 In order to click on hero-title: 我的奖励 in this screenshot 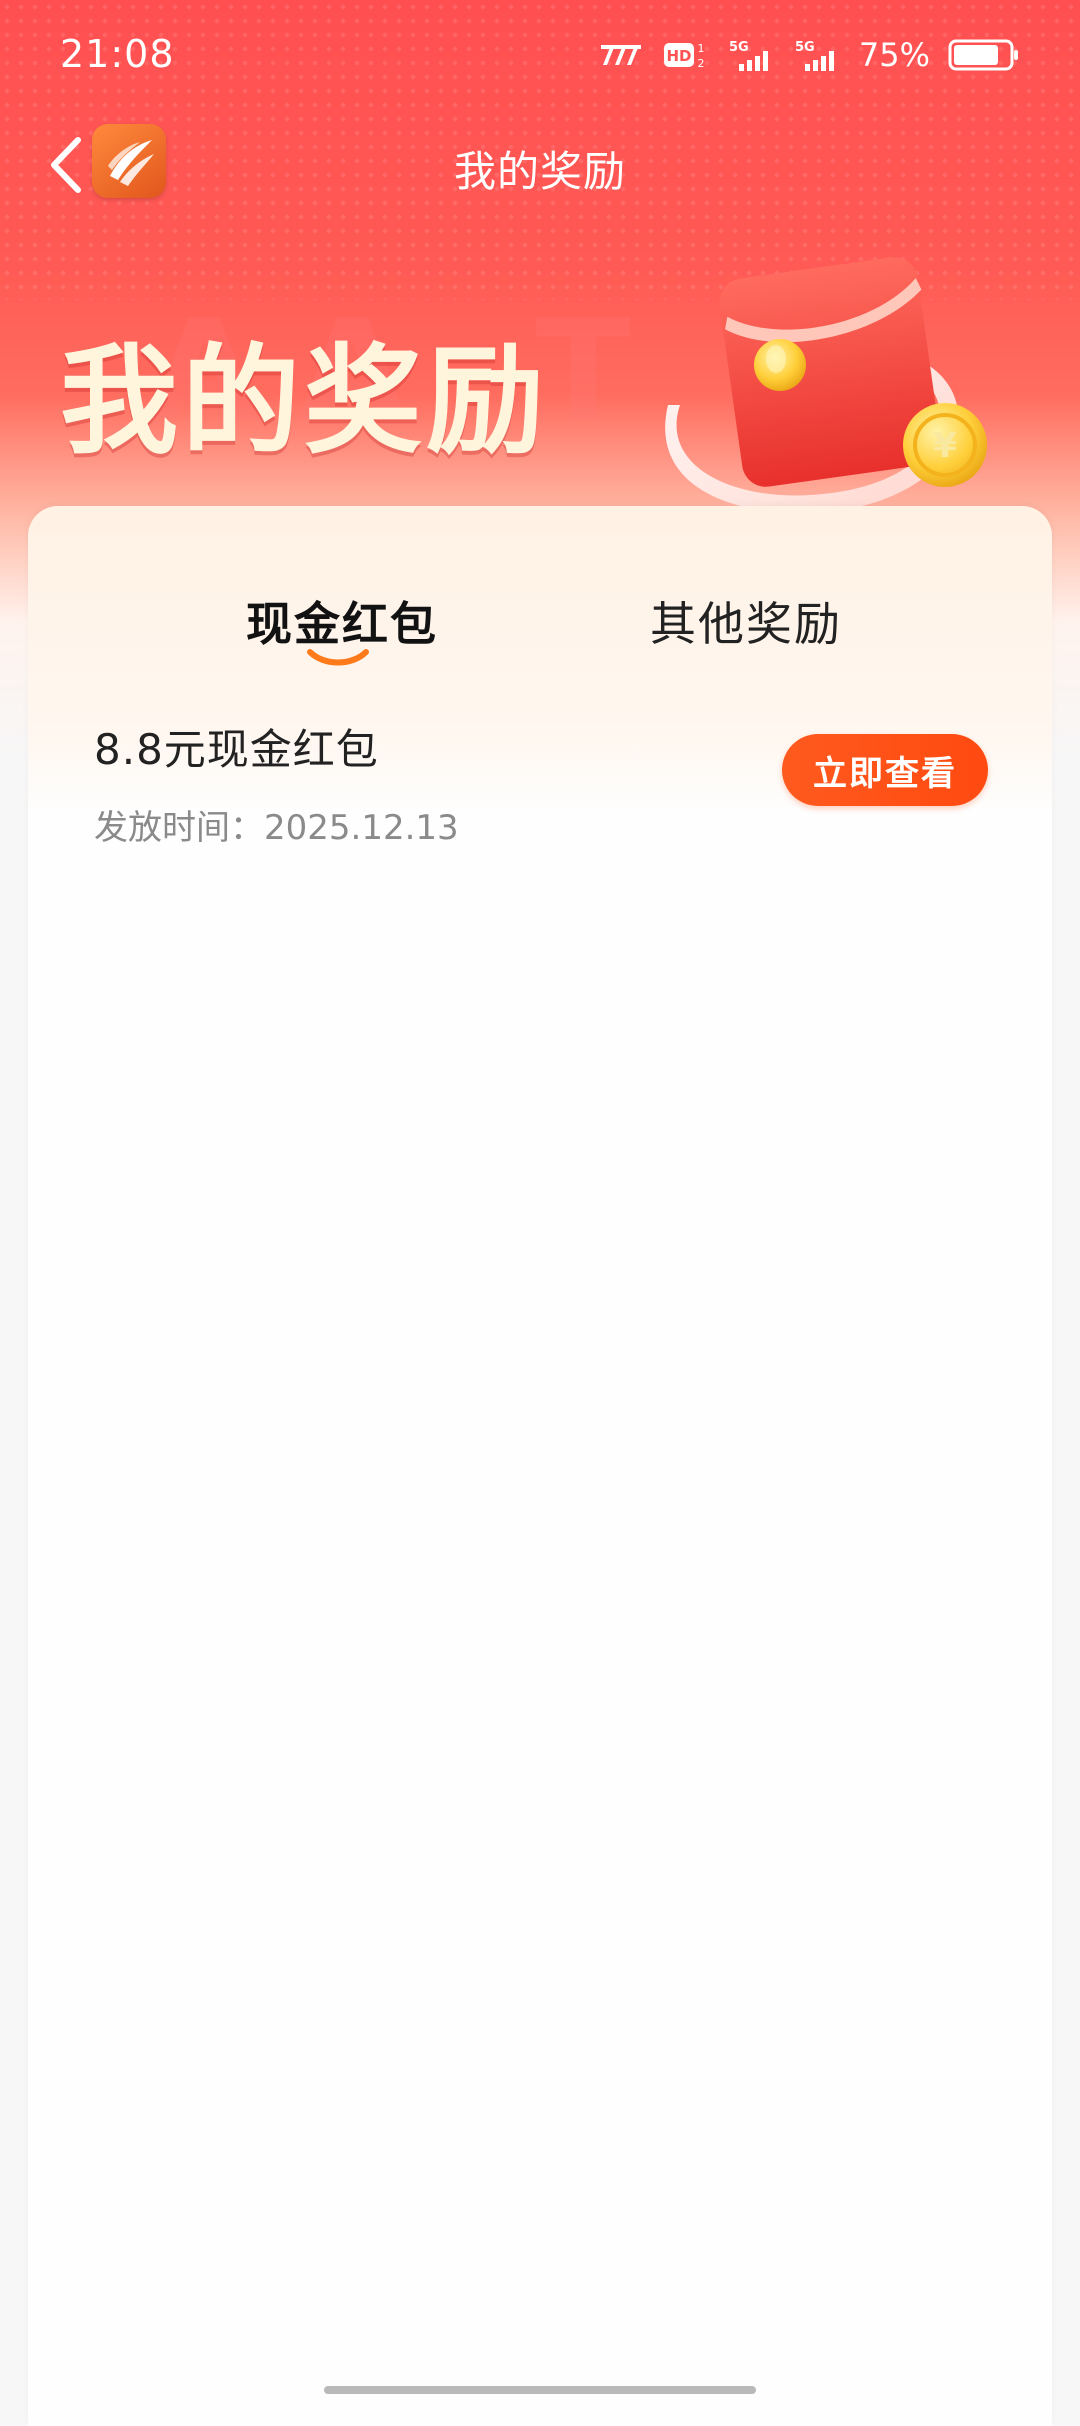, I will do `click(304, 401)`.